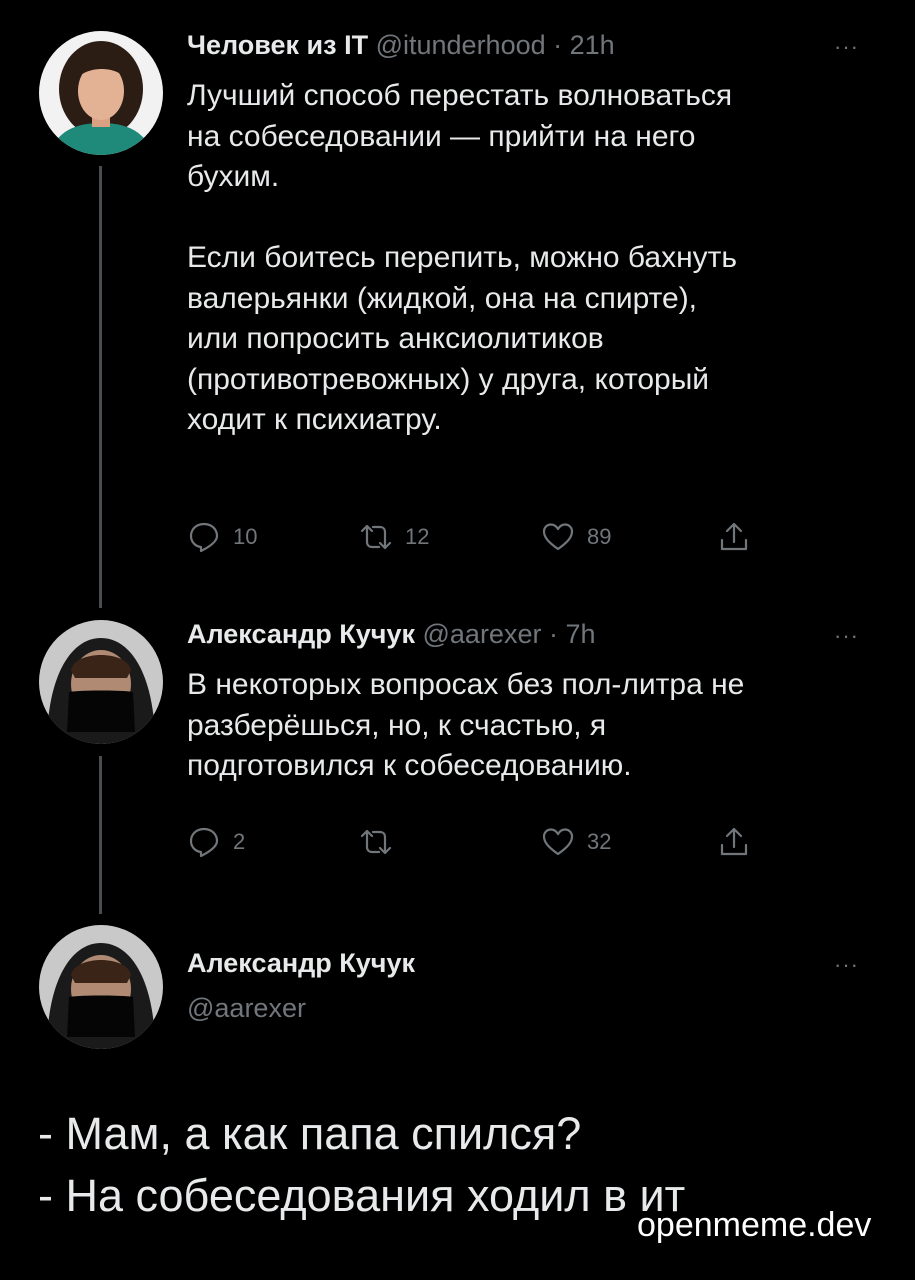 The height and width of the screenshot is (1280, 915). I want to click on reply-button: 2, so click(216, 842).